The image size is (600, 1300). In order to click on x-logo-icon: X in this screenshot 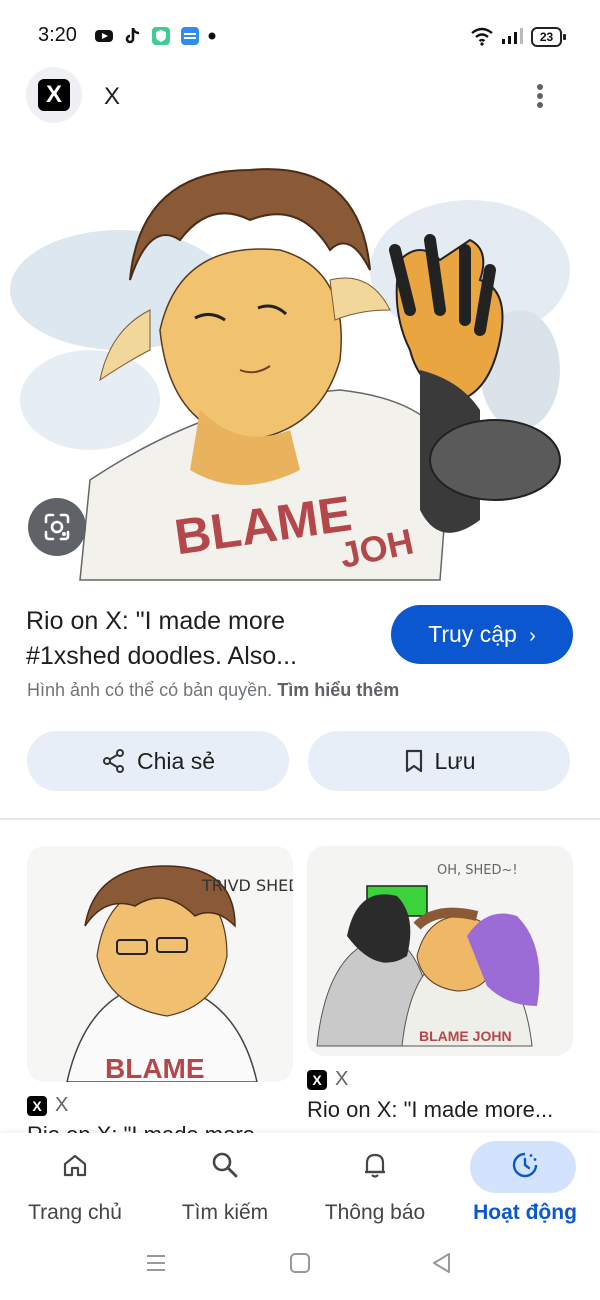, I will do `click(54, 95)`.